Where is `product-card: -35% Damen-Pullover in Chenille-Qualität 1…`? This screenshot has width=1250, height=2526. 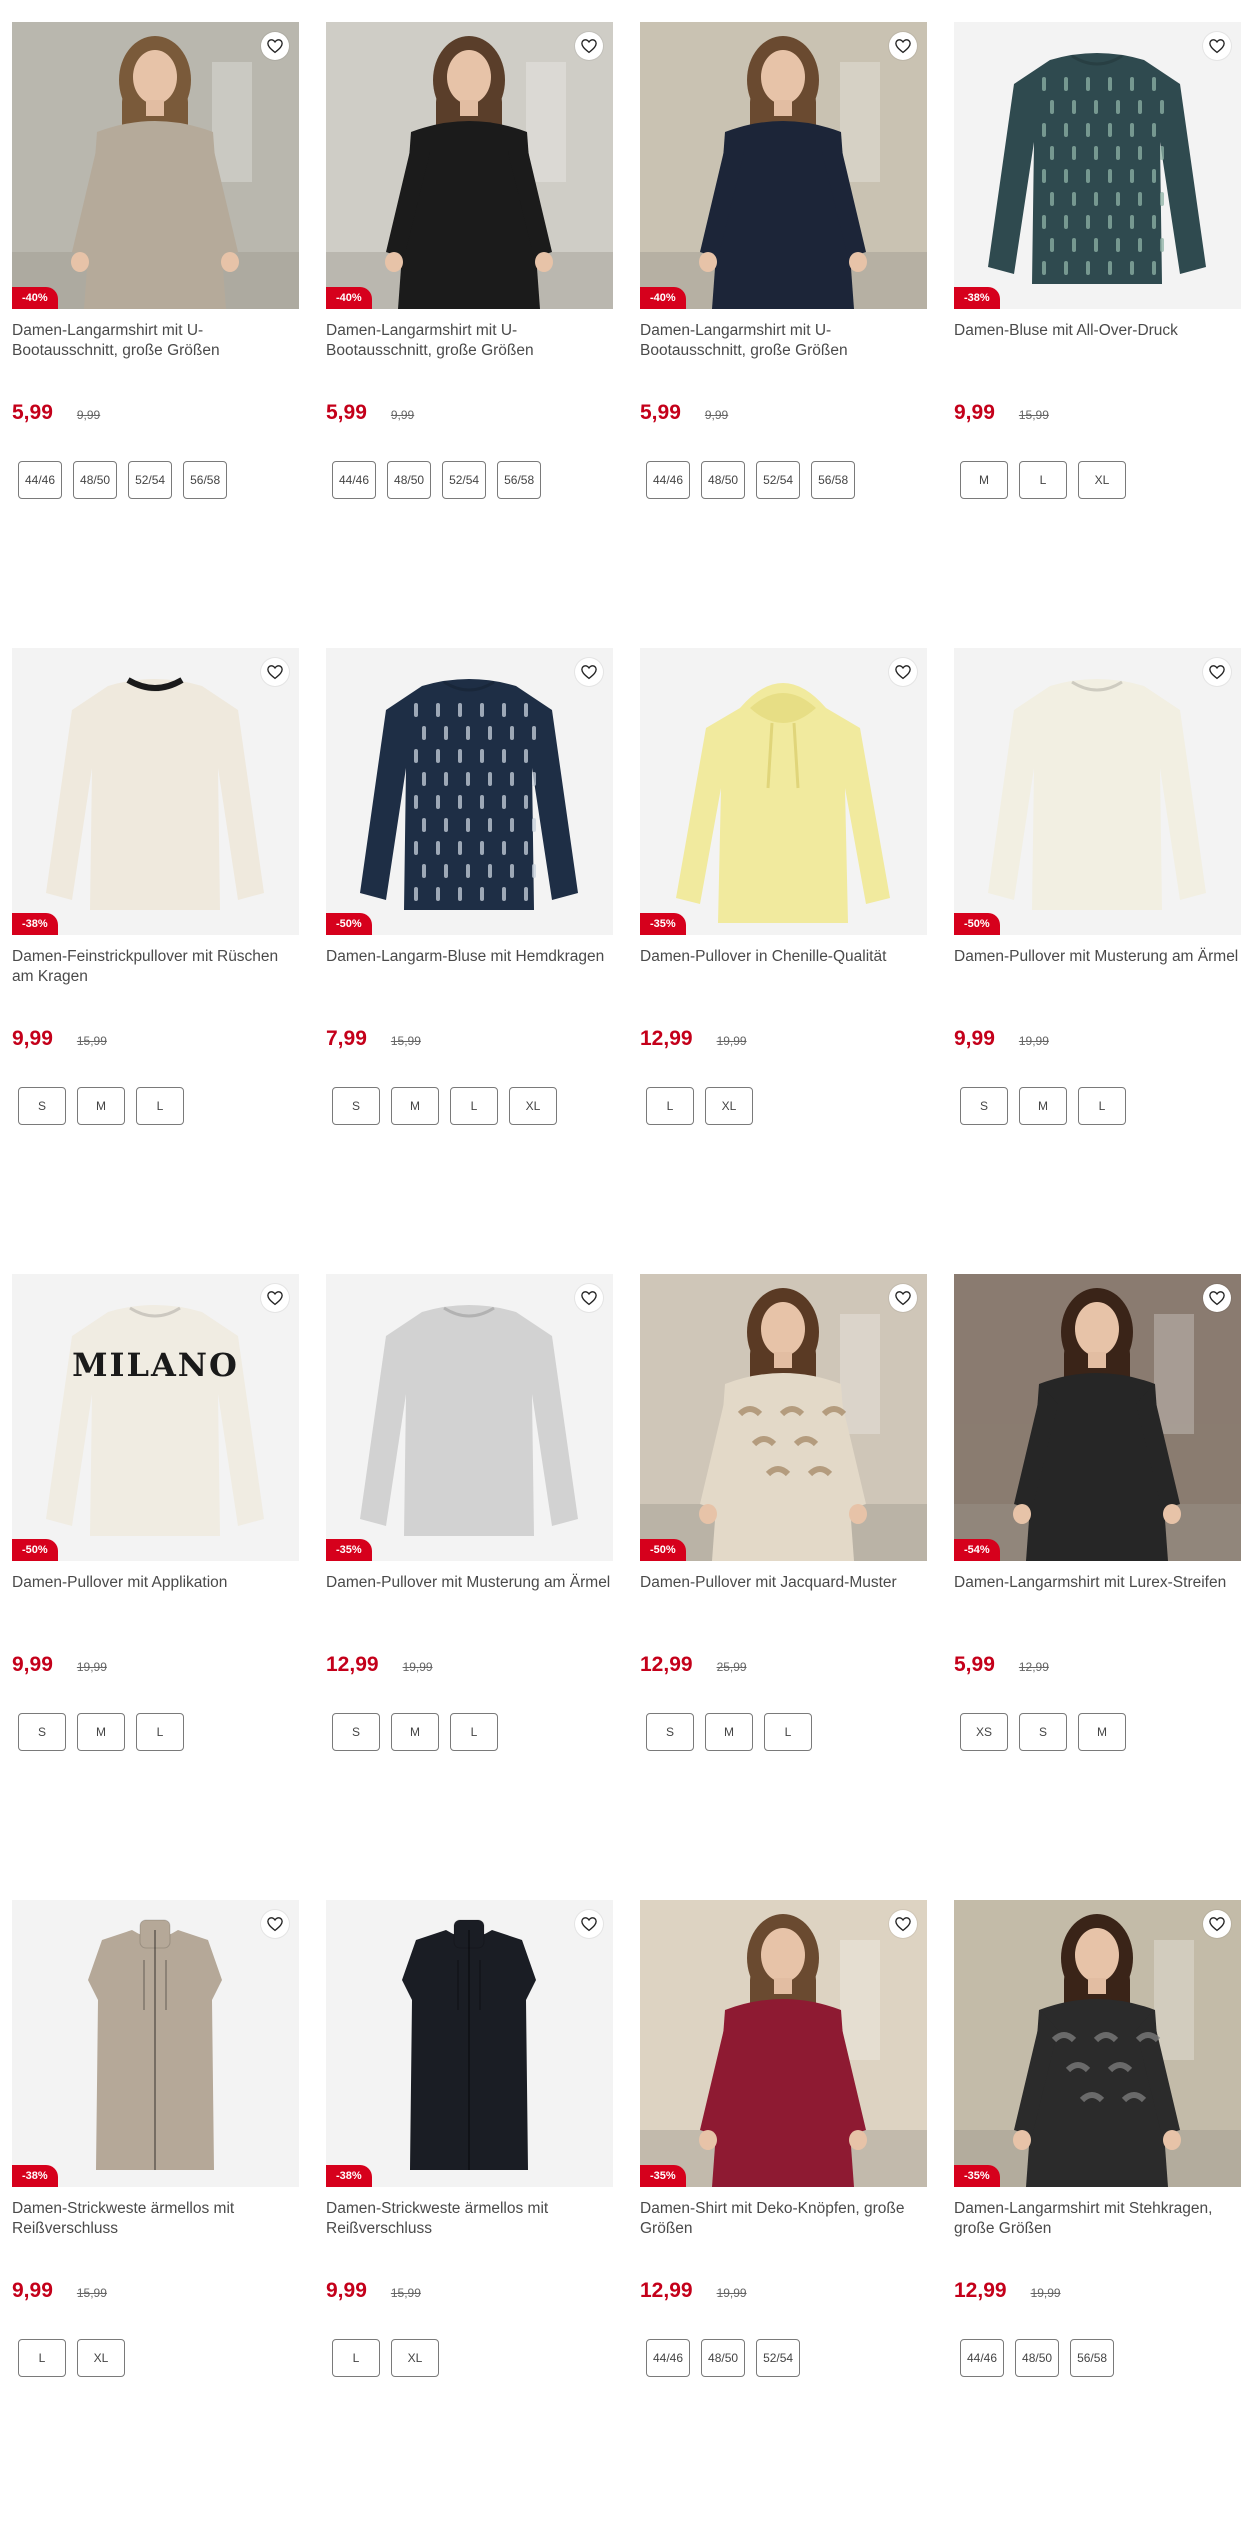 product-card: -35% Damen-Pullover in Chenille-Qualität 1… is located at coordinates (783, 961).